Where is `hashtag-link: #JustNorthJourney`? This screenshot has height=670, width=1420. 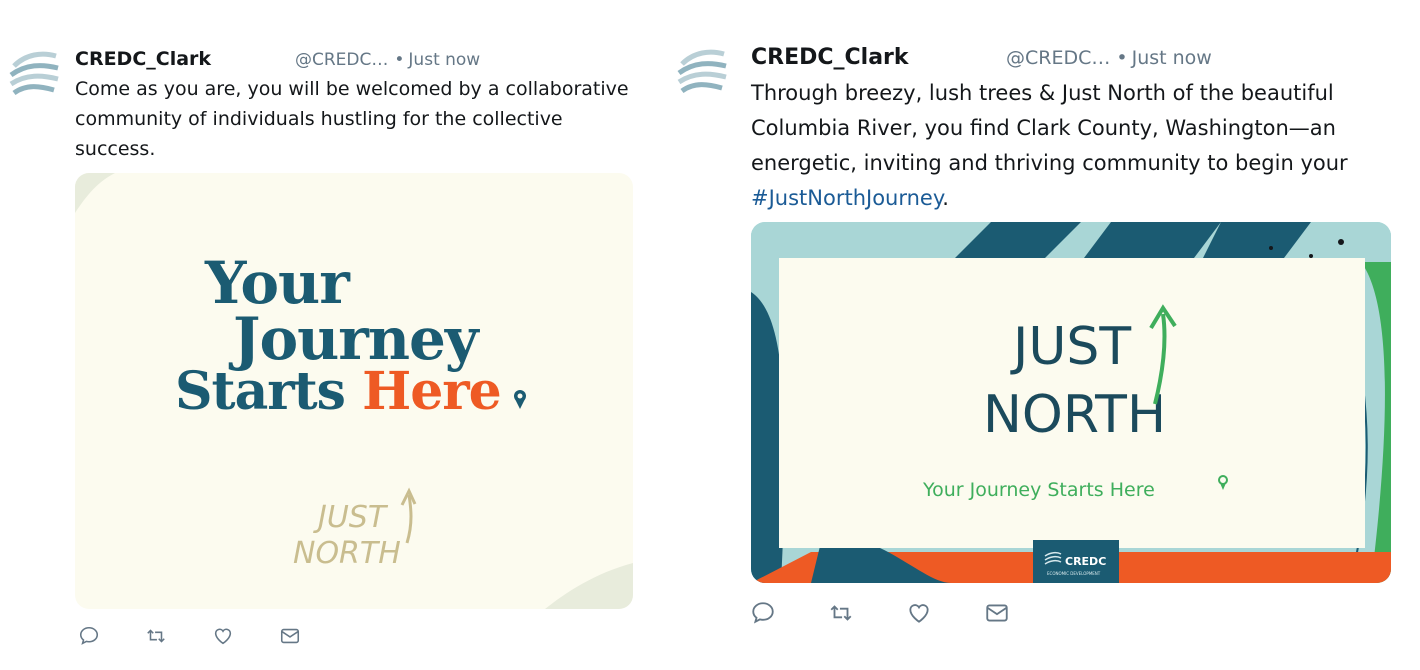
hashtag-link: #JustNorthJourney is located at coordinates (846, 198).